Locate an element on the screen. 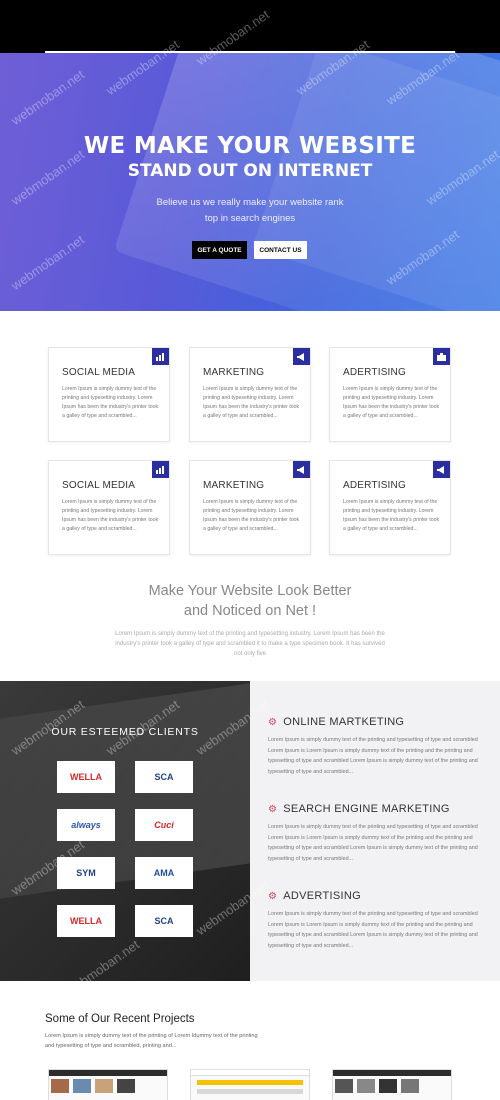  intro-heading-line1: Make Your Website Look Better is located at coordinates (250, 591).